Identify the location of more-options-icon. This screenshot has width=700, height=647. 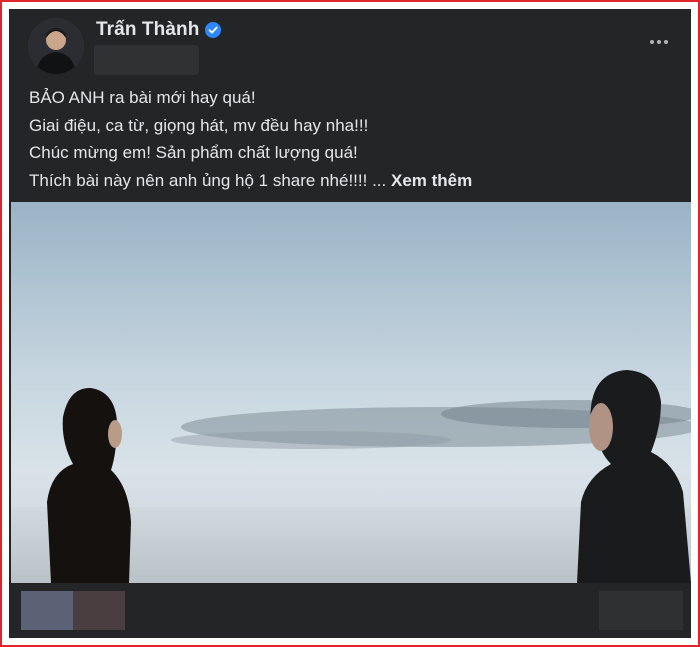
(652, 42).